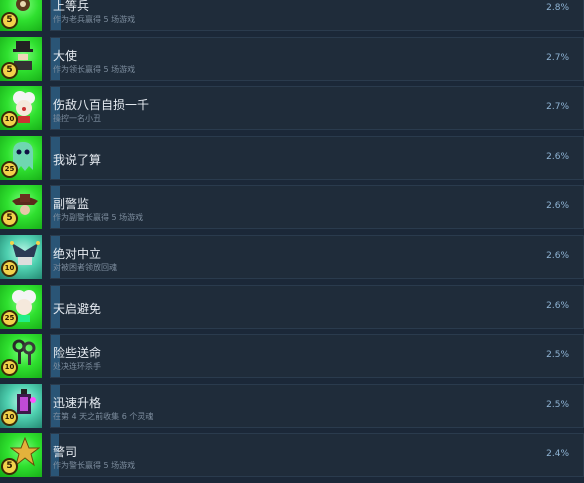 This screenshot has width=584, height=483. Describe the element at coordinates (71, 6) in the screenshot. I see `achievement-name: 上等兵` at that location.